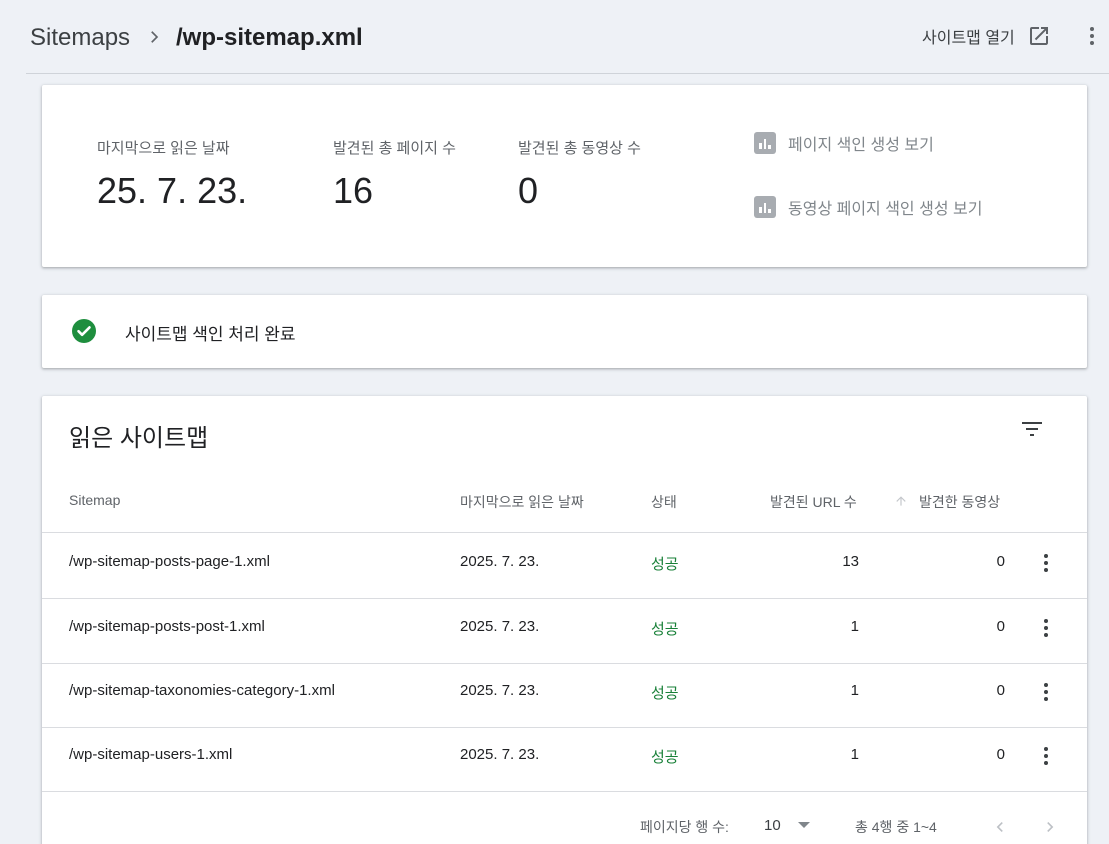 This screenshot has height=844, width=1109. What do you see at coordinates (139, 438) in the screenshot?
I see `table-title: 읽은 사이트맵` at bounding box center [139, 438].